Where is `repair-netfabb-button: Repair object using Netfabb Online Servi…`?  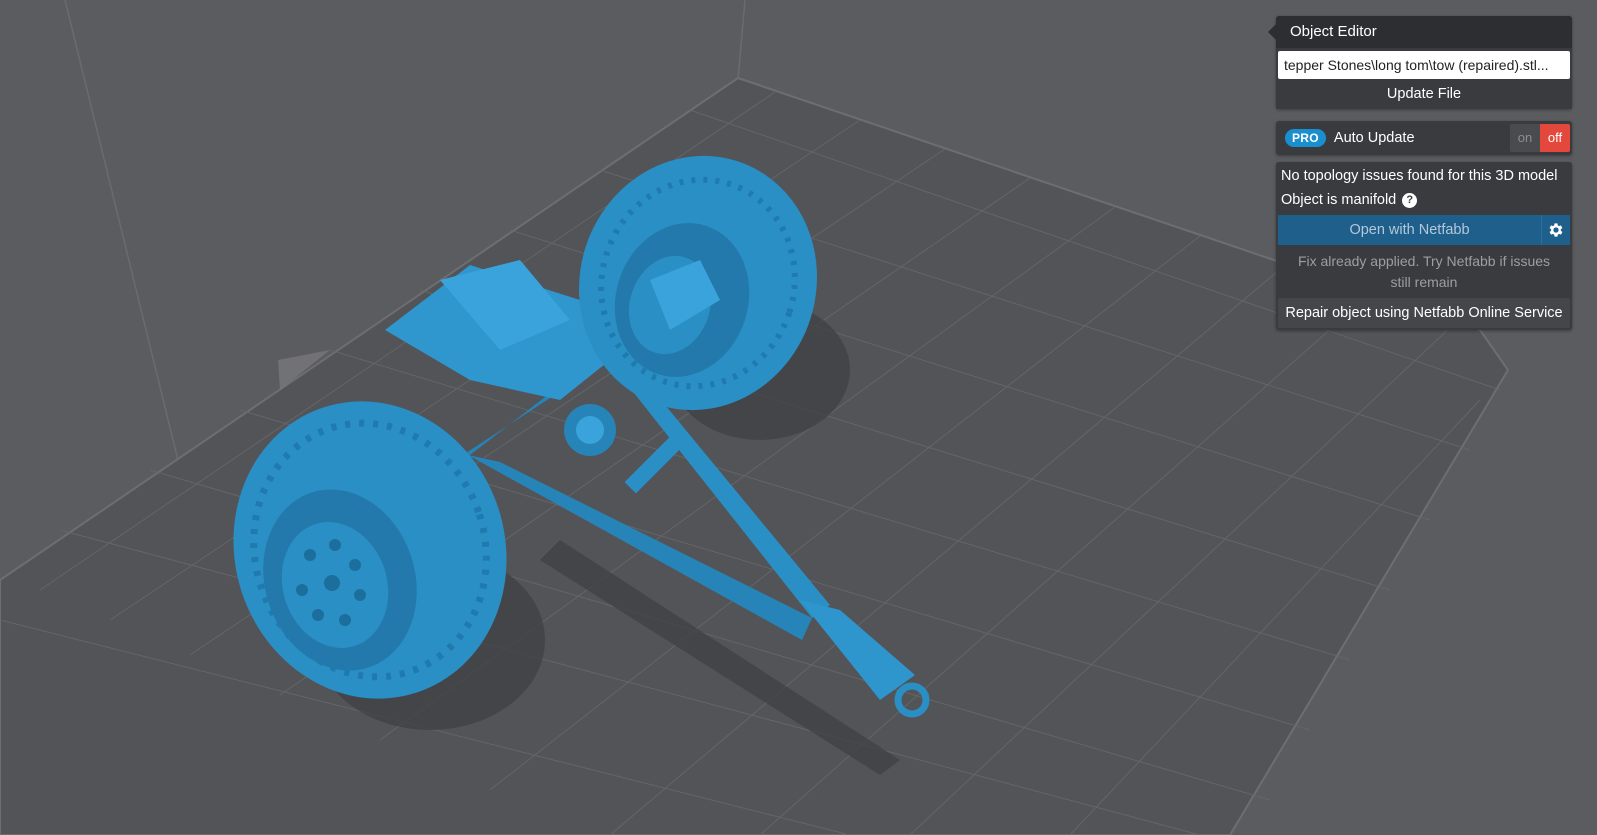 repair-netfabb-button: Repair object using Netfabb Online Servi… is located at coordinates (1424, 313).